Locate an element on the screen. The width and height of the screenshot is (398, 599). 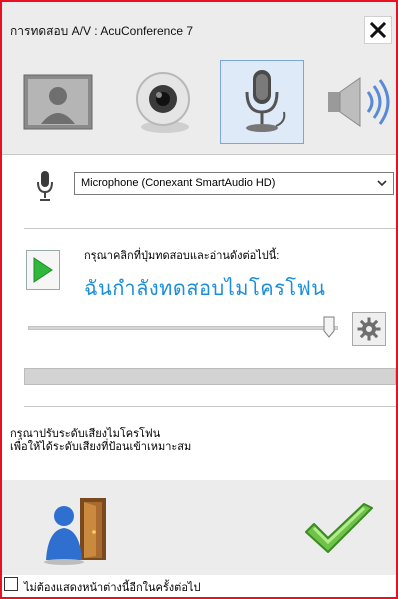
instruction-line-1: กรุณาปรับระดับเสียงไมโครโฟน is located at coordinates (85, 434).